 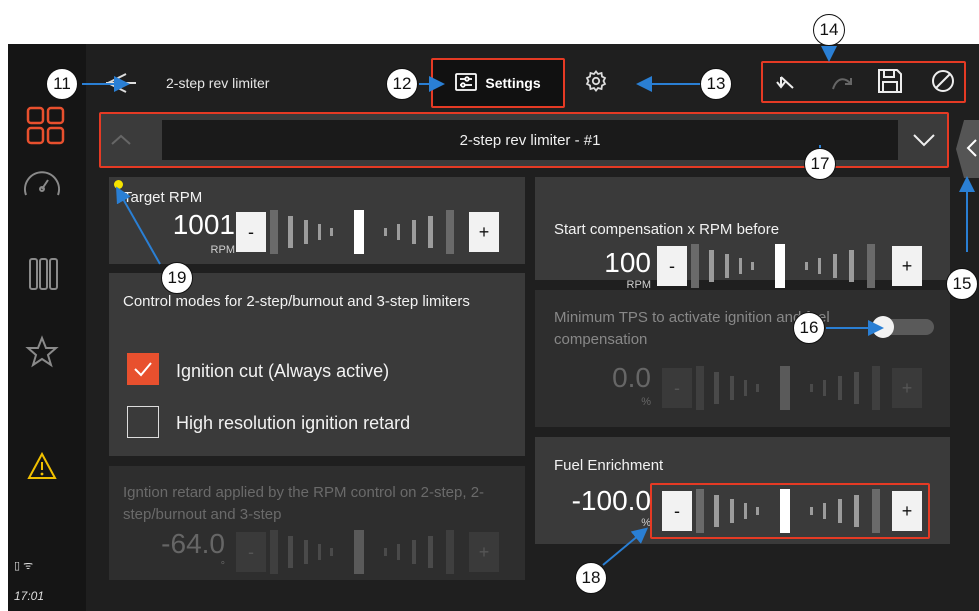 What do you see at coordinates (402, 84) in the screenshot?
I see `callout-12: 12` at bounding box center [402, 84].